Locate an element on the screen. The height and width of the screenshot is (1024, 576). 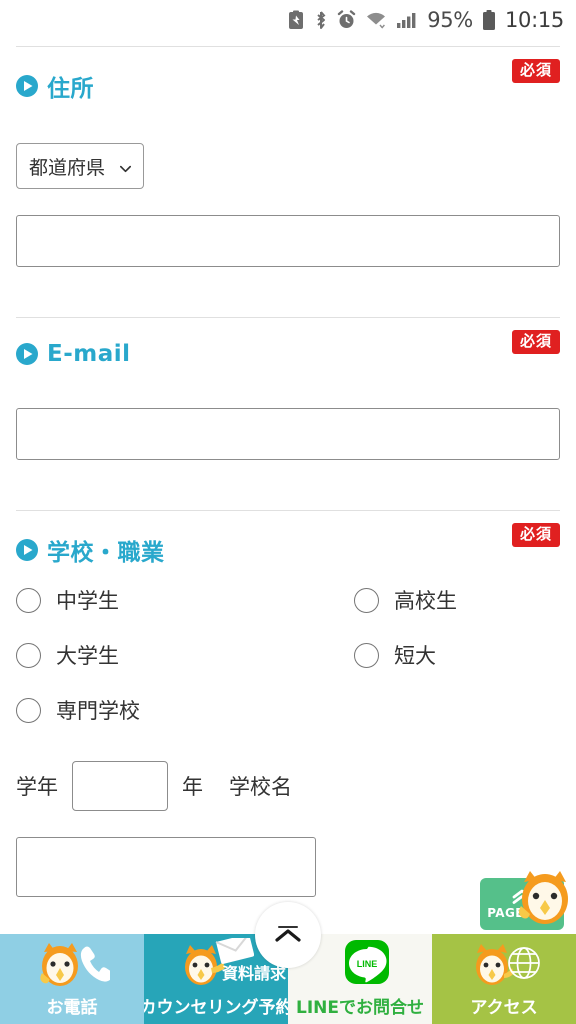
required-badge-school: 必須 is located at coordinates (535, 535).